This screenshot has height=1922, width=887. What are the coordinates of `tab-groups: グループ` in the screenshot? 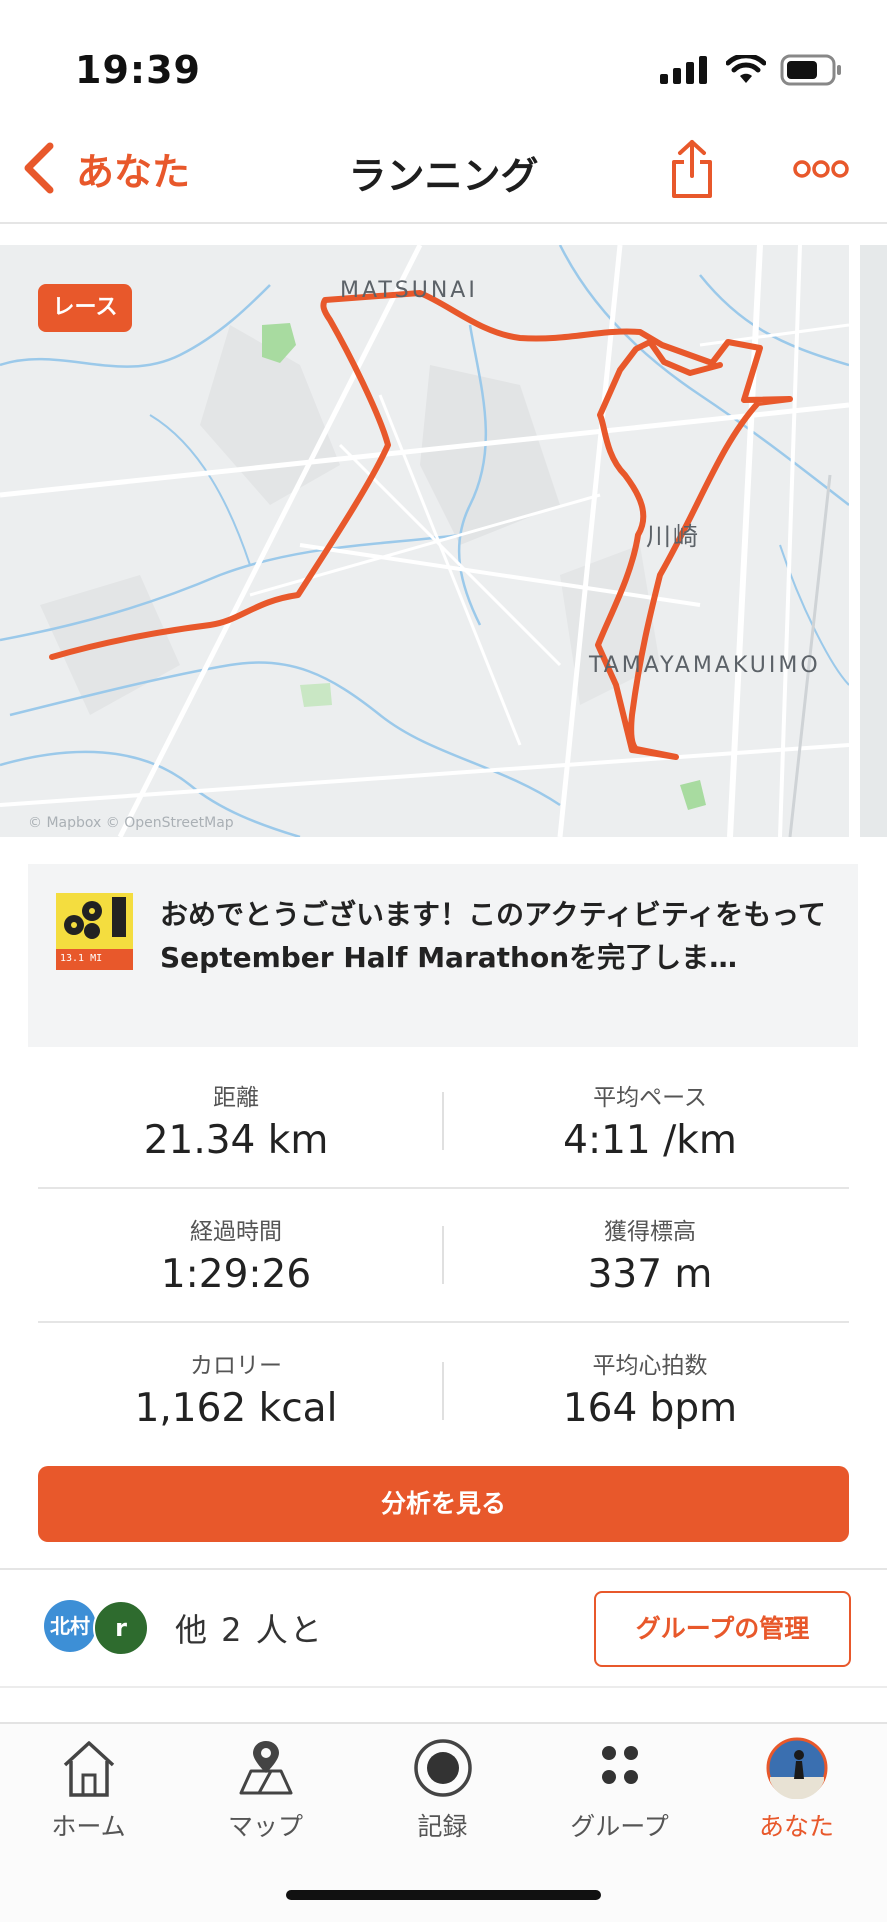 It's located at (619, 1789).